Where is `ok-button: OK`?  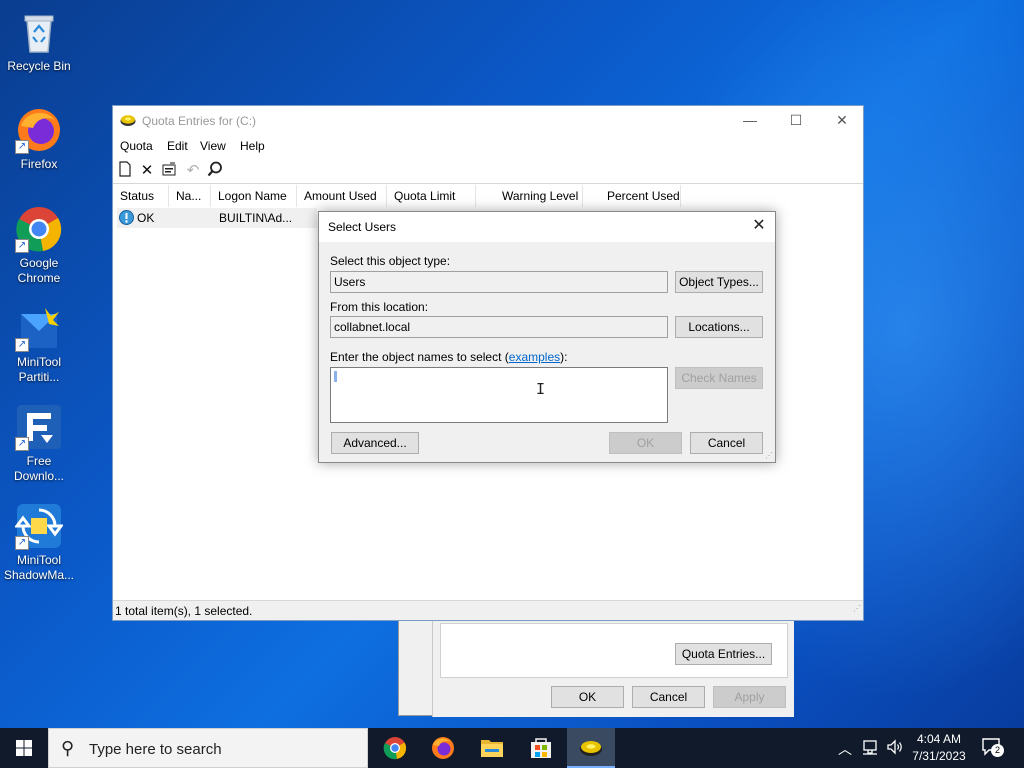 ok-button: OK is located at coordinates (645, 443).